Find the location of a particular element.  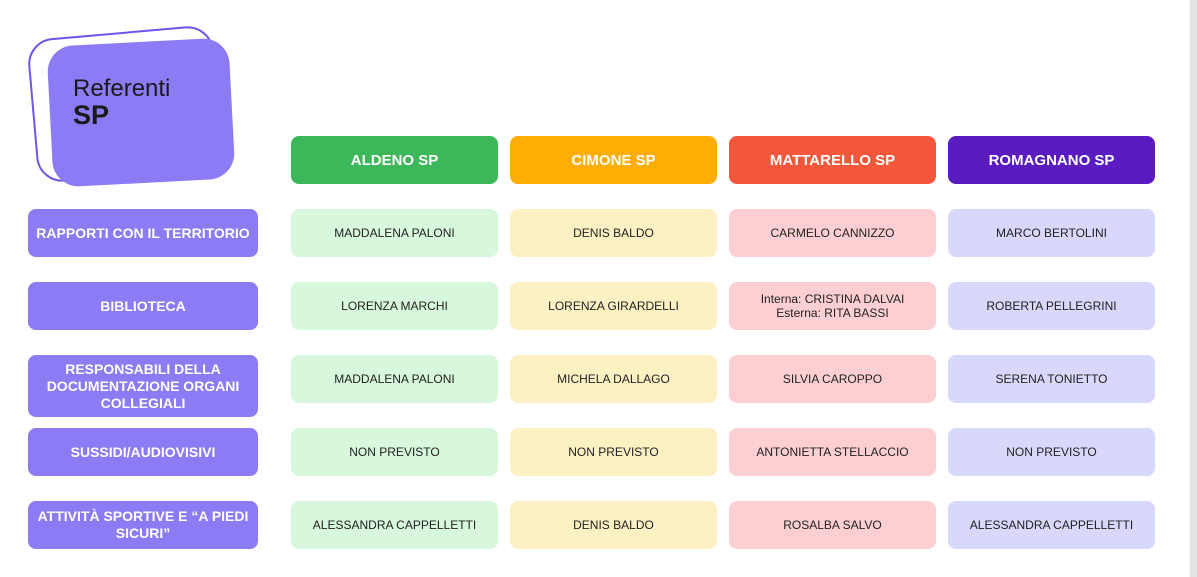

cell-line: ANTONIETTA STELLACCIO is located at coordinates (832, 452).